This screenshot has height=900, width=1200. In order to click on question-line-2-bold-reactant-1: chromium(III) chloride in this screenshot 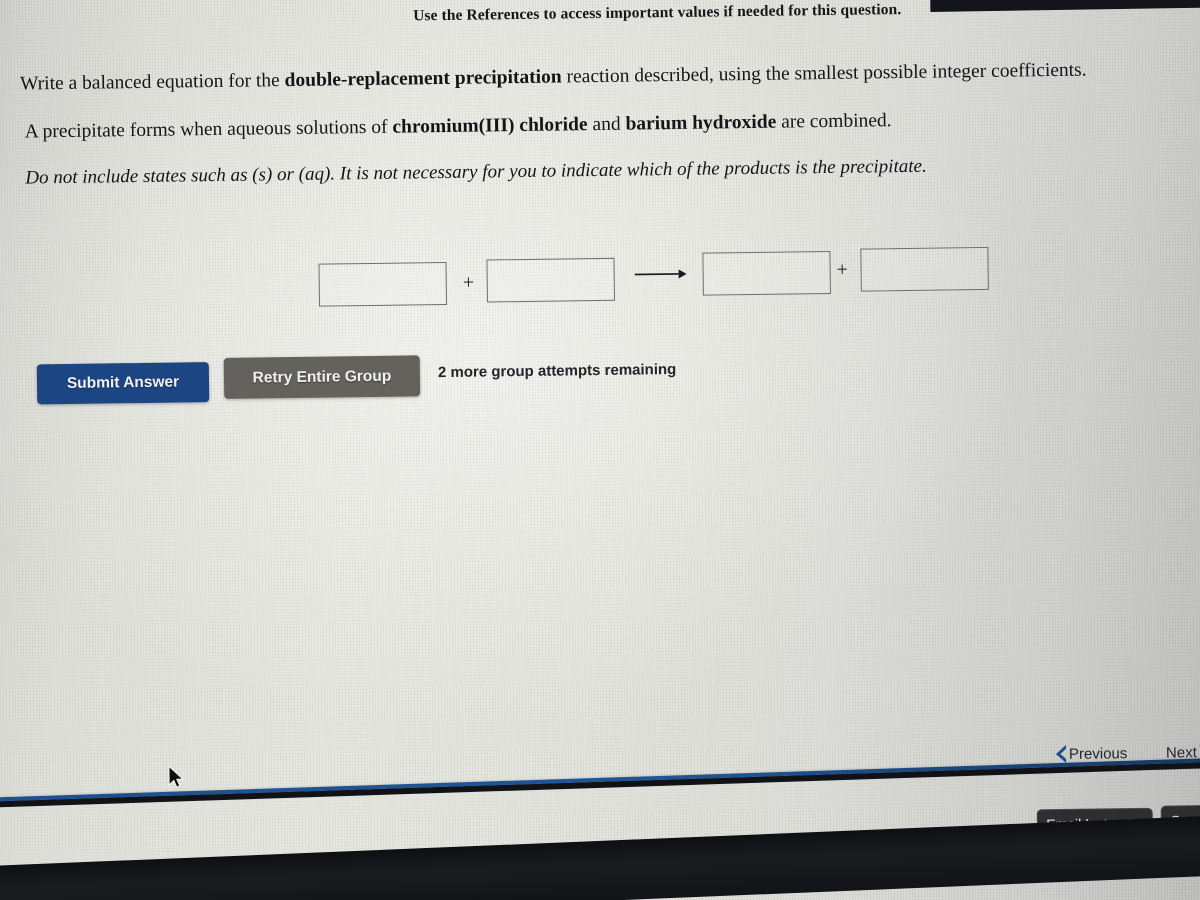, I will do `click(490, 126)`.